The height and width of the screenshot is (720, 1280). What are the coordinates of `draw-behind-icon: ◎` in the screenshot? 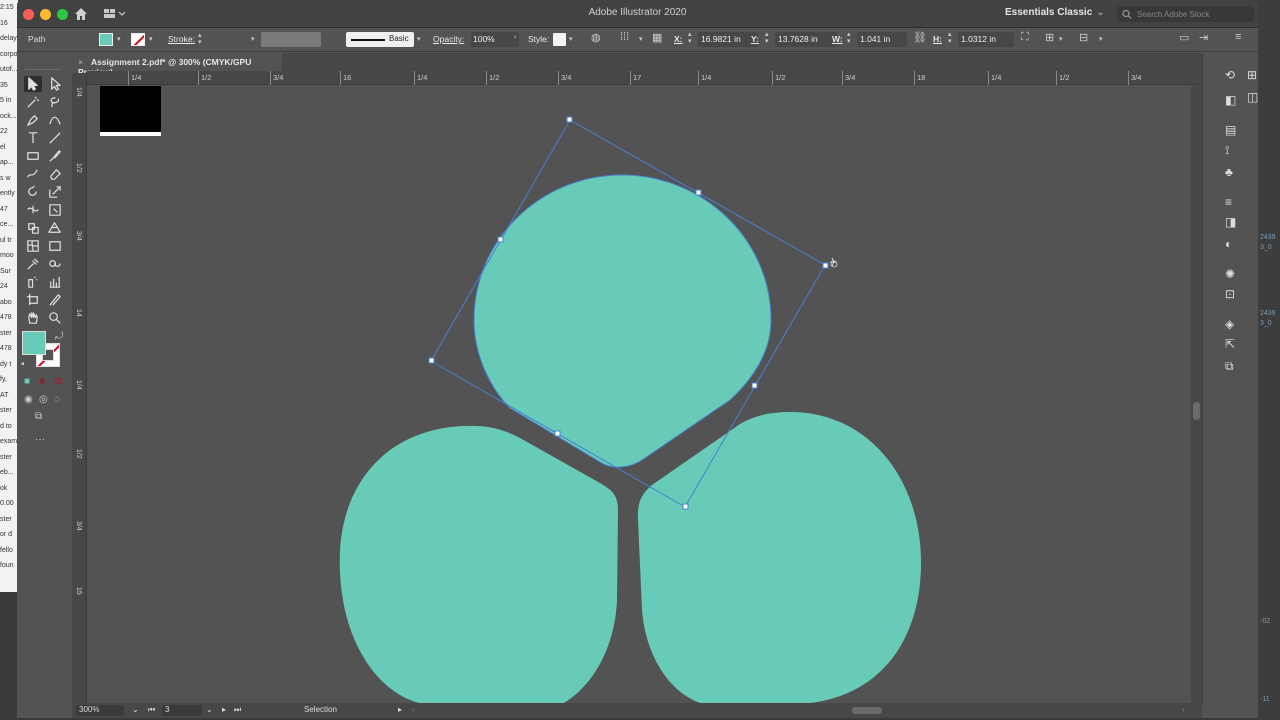 It's located at (43, 399).